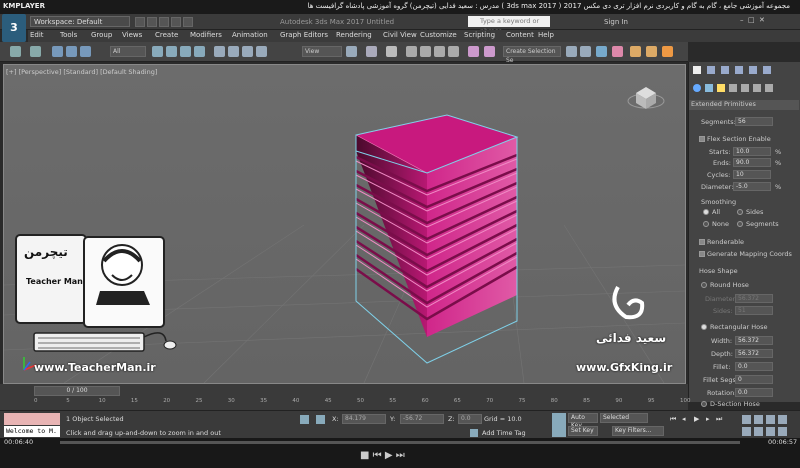 Image resolution: width=800 pixels, height=468 pixels. Describe the element at coordinates (422, 419) in the screenshot. I see `y-coordinate-field: -56.72` at that location.